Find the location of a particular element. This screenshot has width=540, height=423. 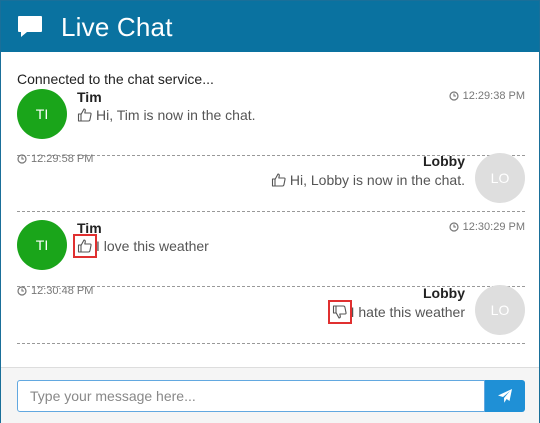

message-input is located at coordinates (251, 396).